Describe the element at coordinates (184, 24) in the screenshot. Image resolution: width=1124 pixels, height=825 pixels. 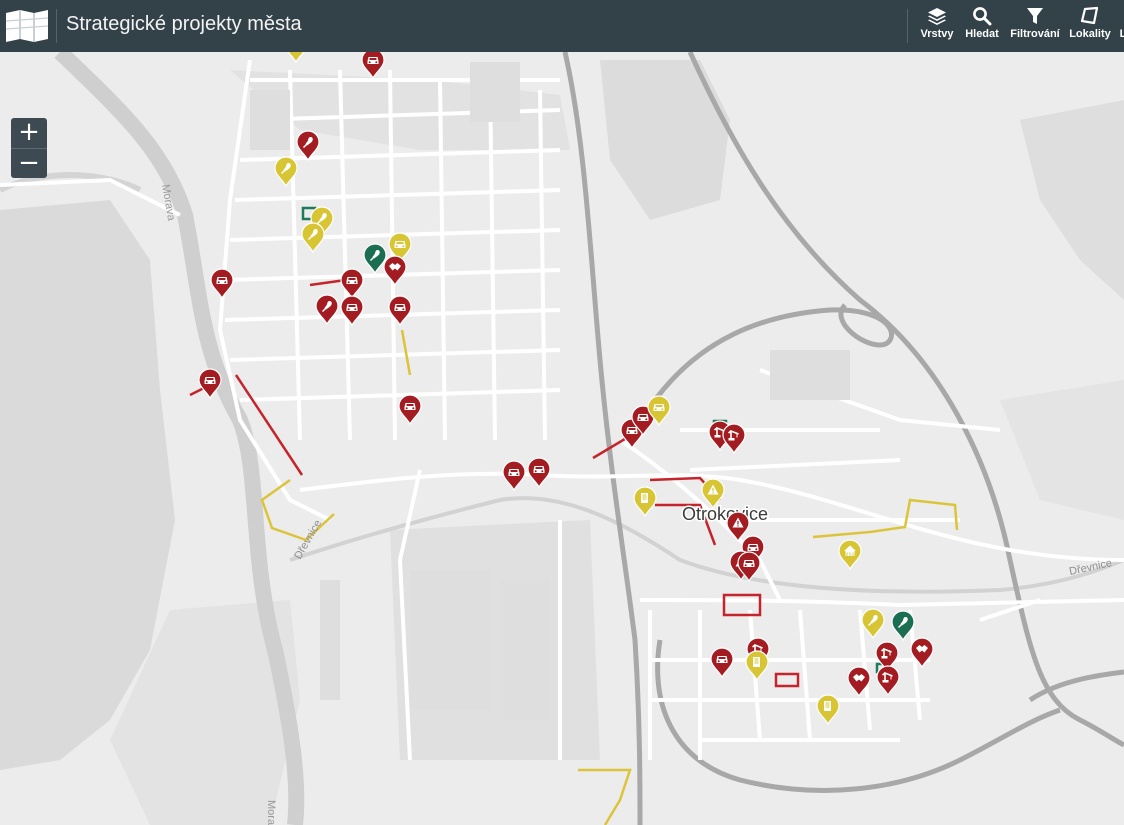
I see `app-title: Strategické projekty města` at that location.